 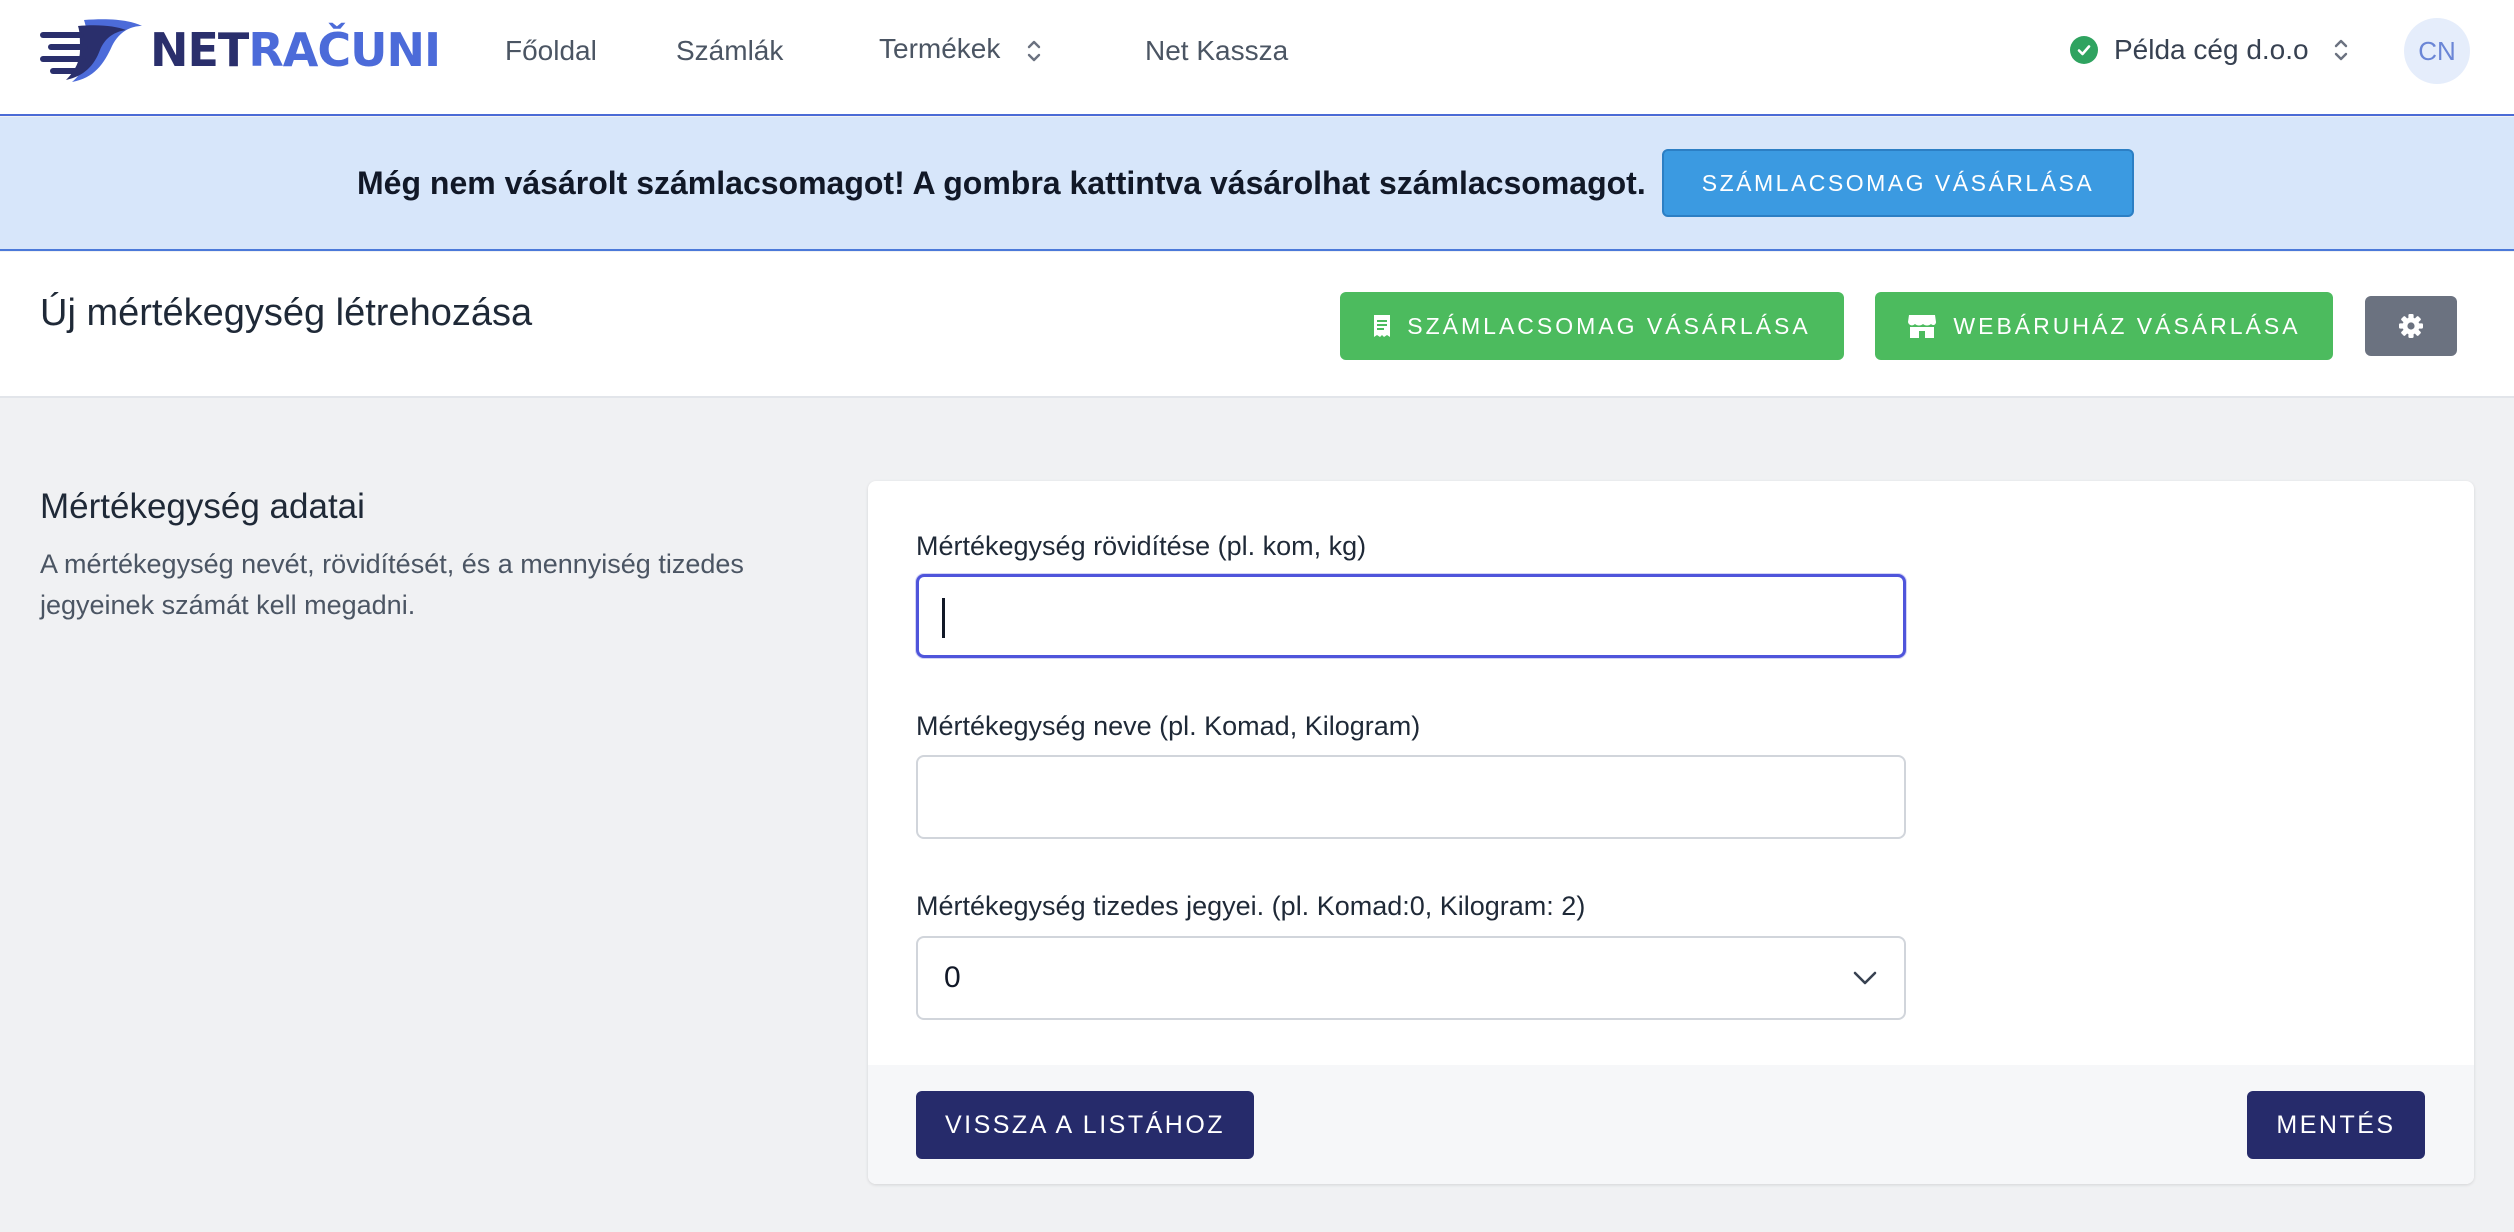 What do you see at coordinates (344, 50) in the screenshot?
I see `brand-name-part2: RAČUNI` at bounding box center [344, 50].